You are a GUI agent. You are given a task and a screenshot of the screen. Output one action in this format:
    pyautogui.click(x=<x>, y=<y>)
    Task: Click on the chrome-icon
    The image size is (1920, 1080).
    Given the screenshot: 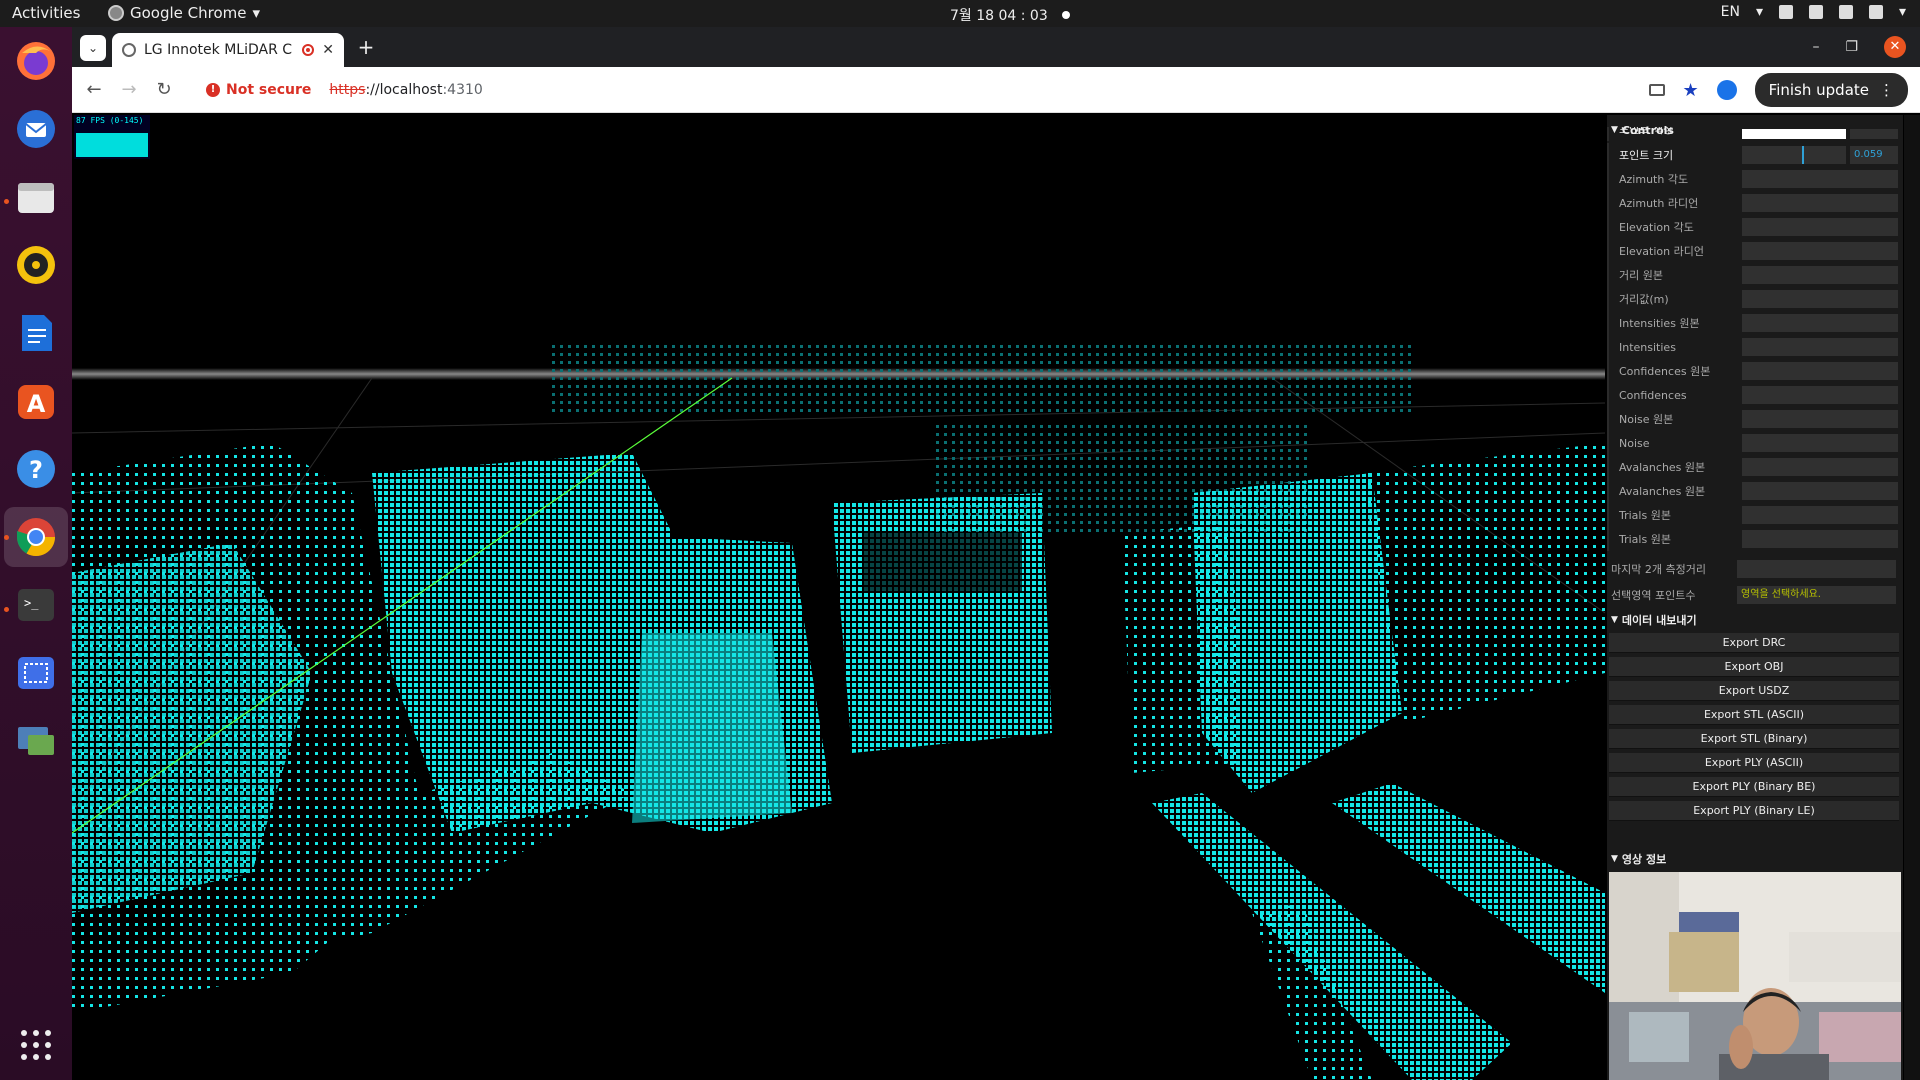 What is the action you would take?
    pyautogui.click(x=36, y=537)
    